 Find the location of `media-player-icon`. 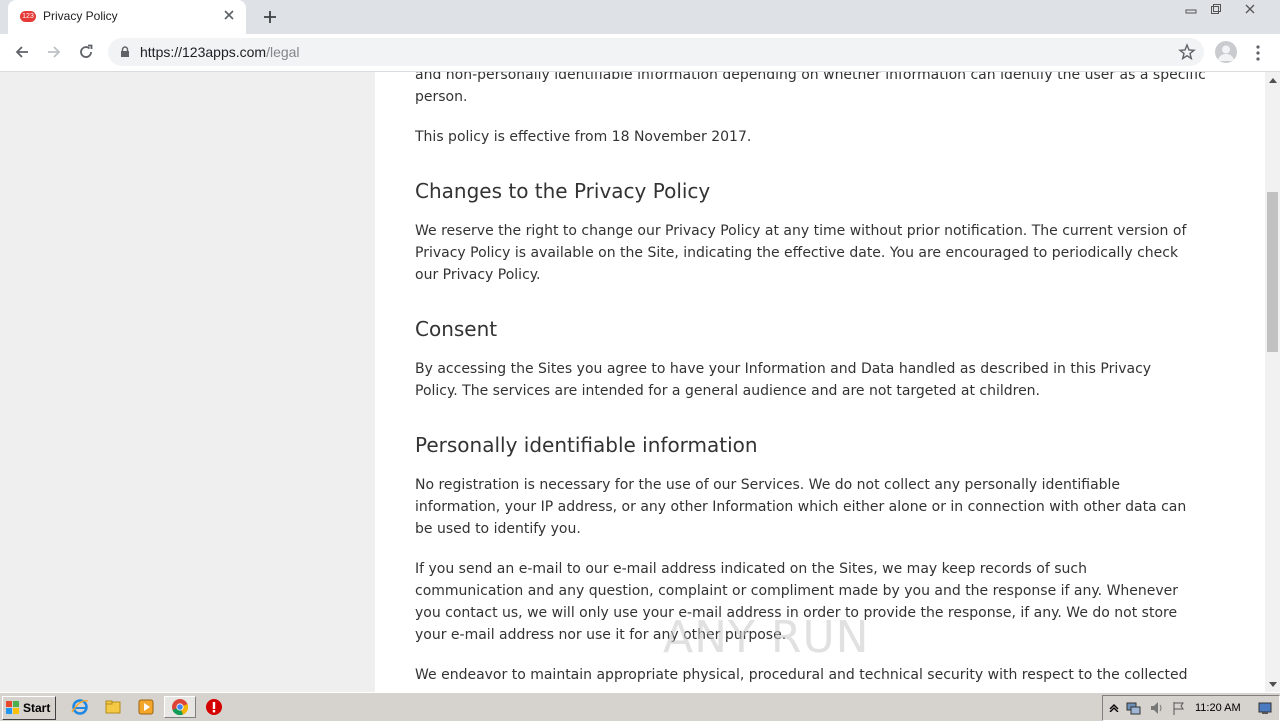

media-player-icon is located at coordinates (146, 707).